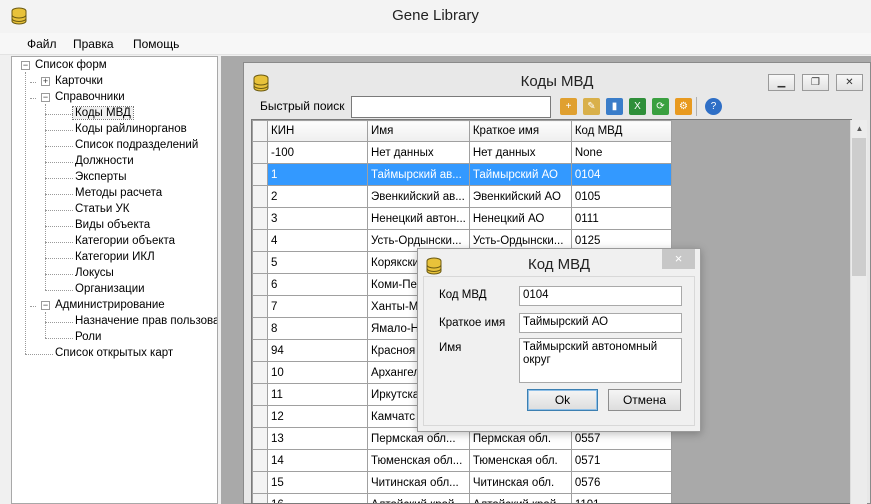 This screenshot has width=871, height=504. I want to click on cell-short-name: Ненецкий АО, so click(520, 218).